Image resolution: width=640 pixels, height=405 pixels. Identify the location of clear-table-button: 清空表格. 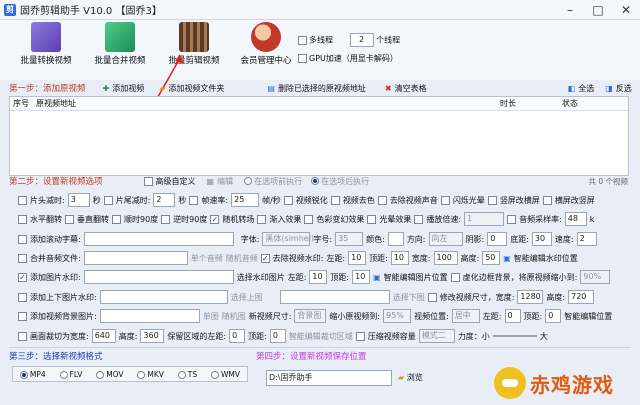
(411, 88).